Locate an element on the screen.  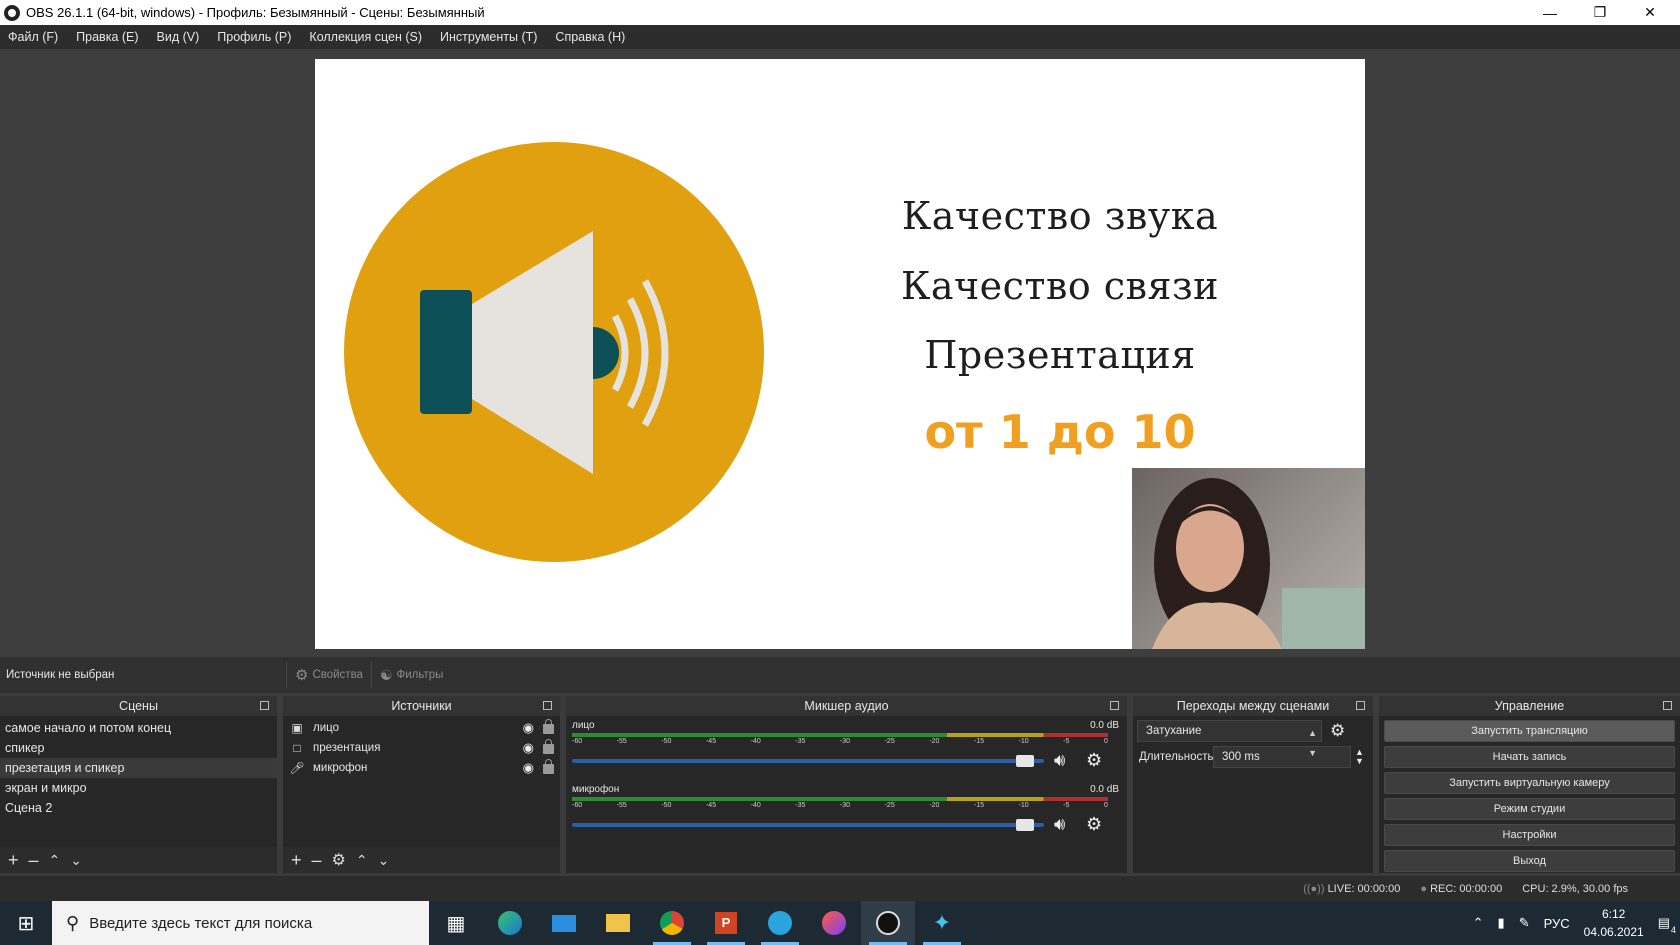
slide-line-1: Качество звука is located at coordinates (1060, 216).